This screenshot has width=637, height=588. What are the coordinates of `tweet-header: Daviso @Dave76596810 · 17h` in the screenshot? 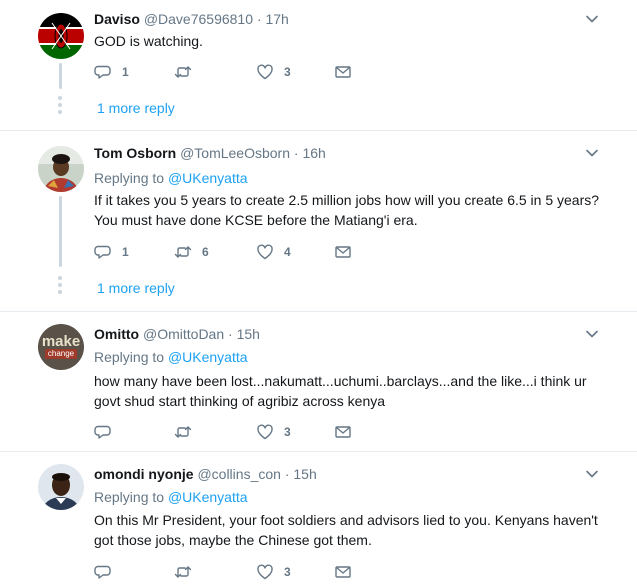 It's located at (191, 19).